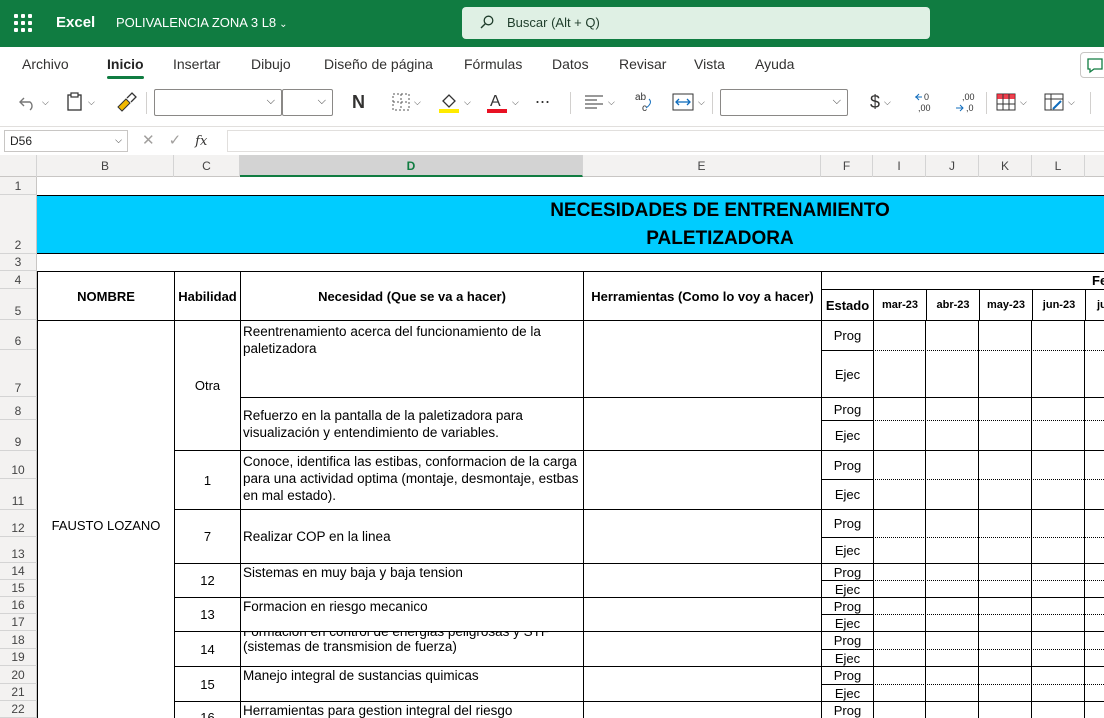  What do you see at coordinates (18, 224) in the screenshot?
I see `row-header: 2` at bounding box center [18, 224].